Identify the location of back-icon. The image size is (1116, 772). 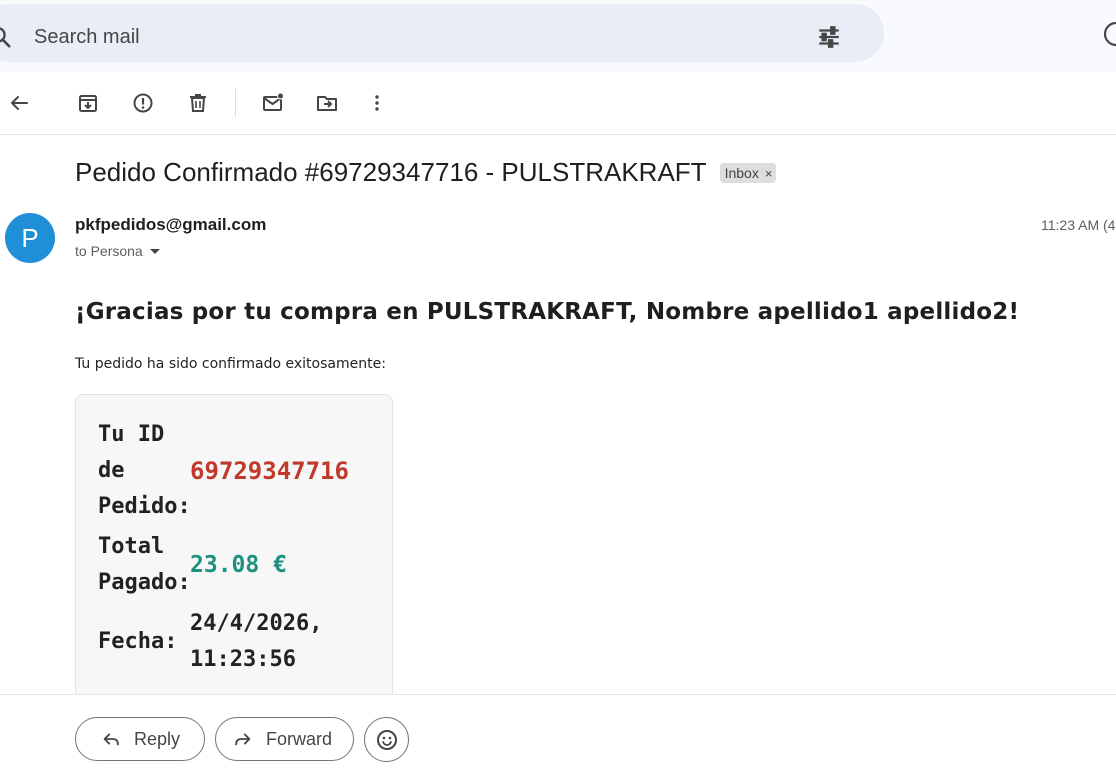
(19, 103).